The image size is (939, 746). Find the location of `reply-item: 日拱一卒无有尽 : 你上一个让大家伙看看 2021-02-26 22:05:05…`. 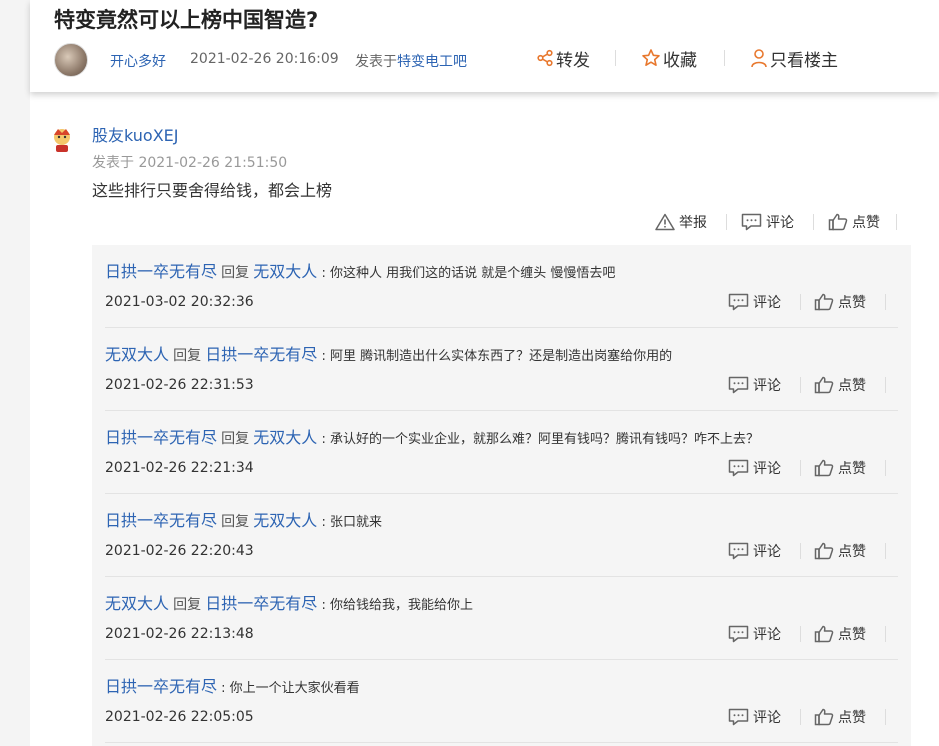

reply-item: 日拱一卒无有尽 : 你上一个让大家伙看看 2021-02-26 22:05:05… is located at coordinates (501, 701).